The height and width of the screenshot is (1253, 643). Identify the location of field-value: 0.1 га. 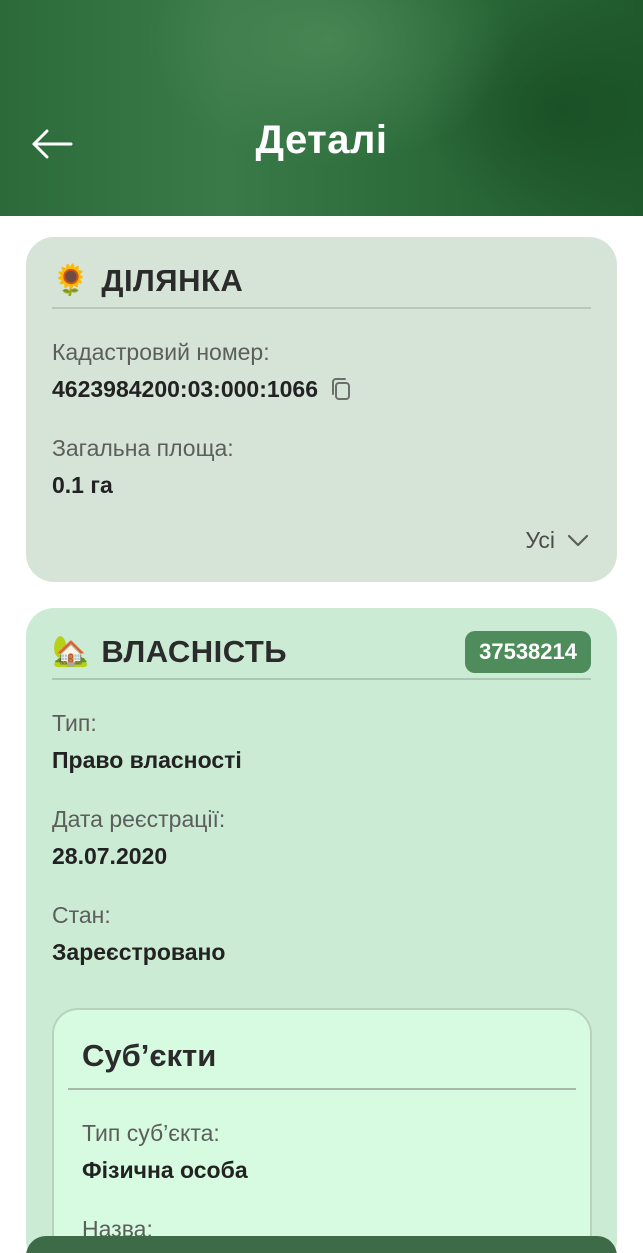
(82, 485).